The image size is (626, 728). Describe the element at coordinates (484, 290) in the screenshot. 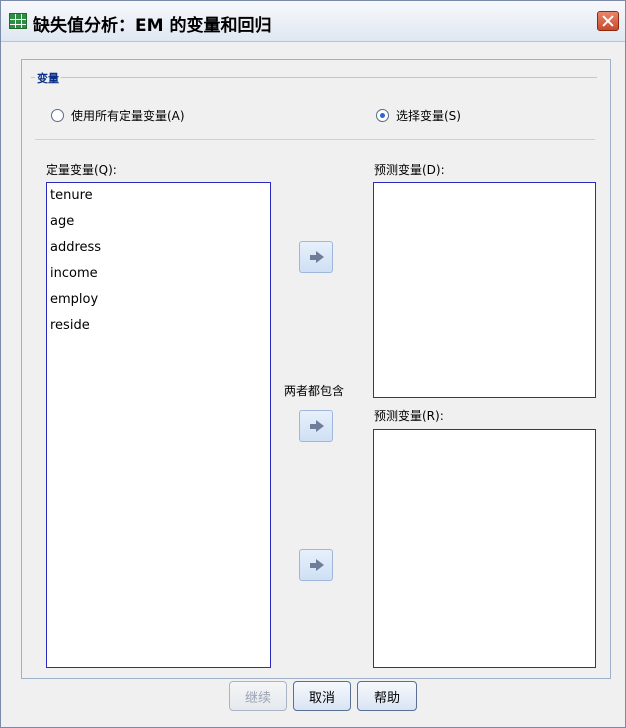

I see `predicted-variables-list` at that location.